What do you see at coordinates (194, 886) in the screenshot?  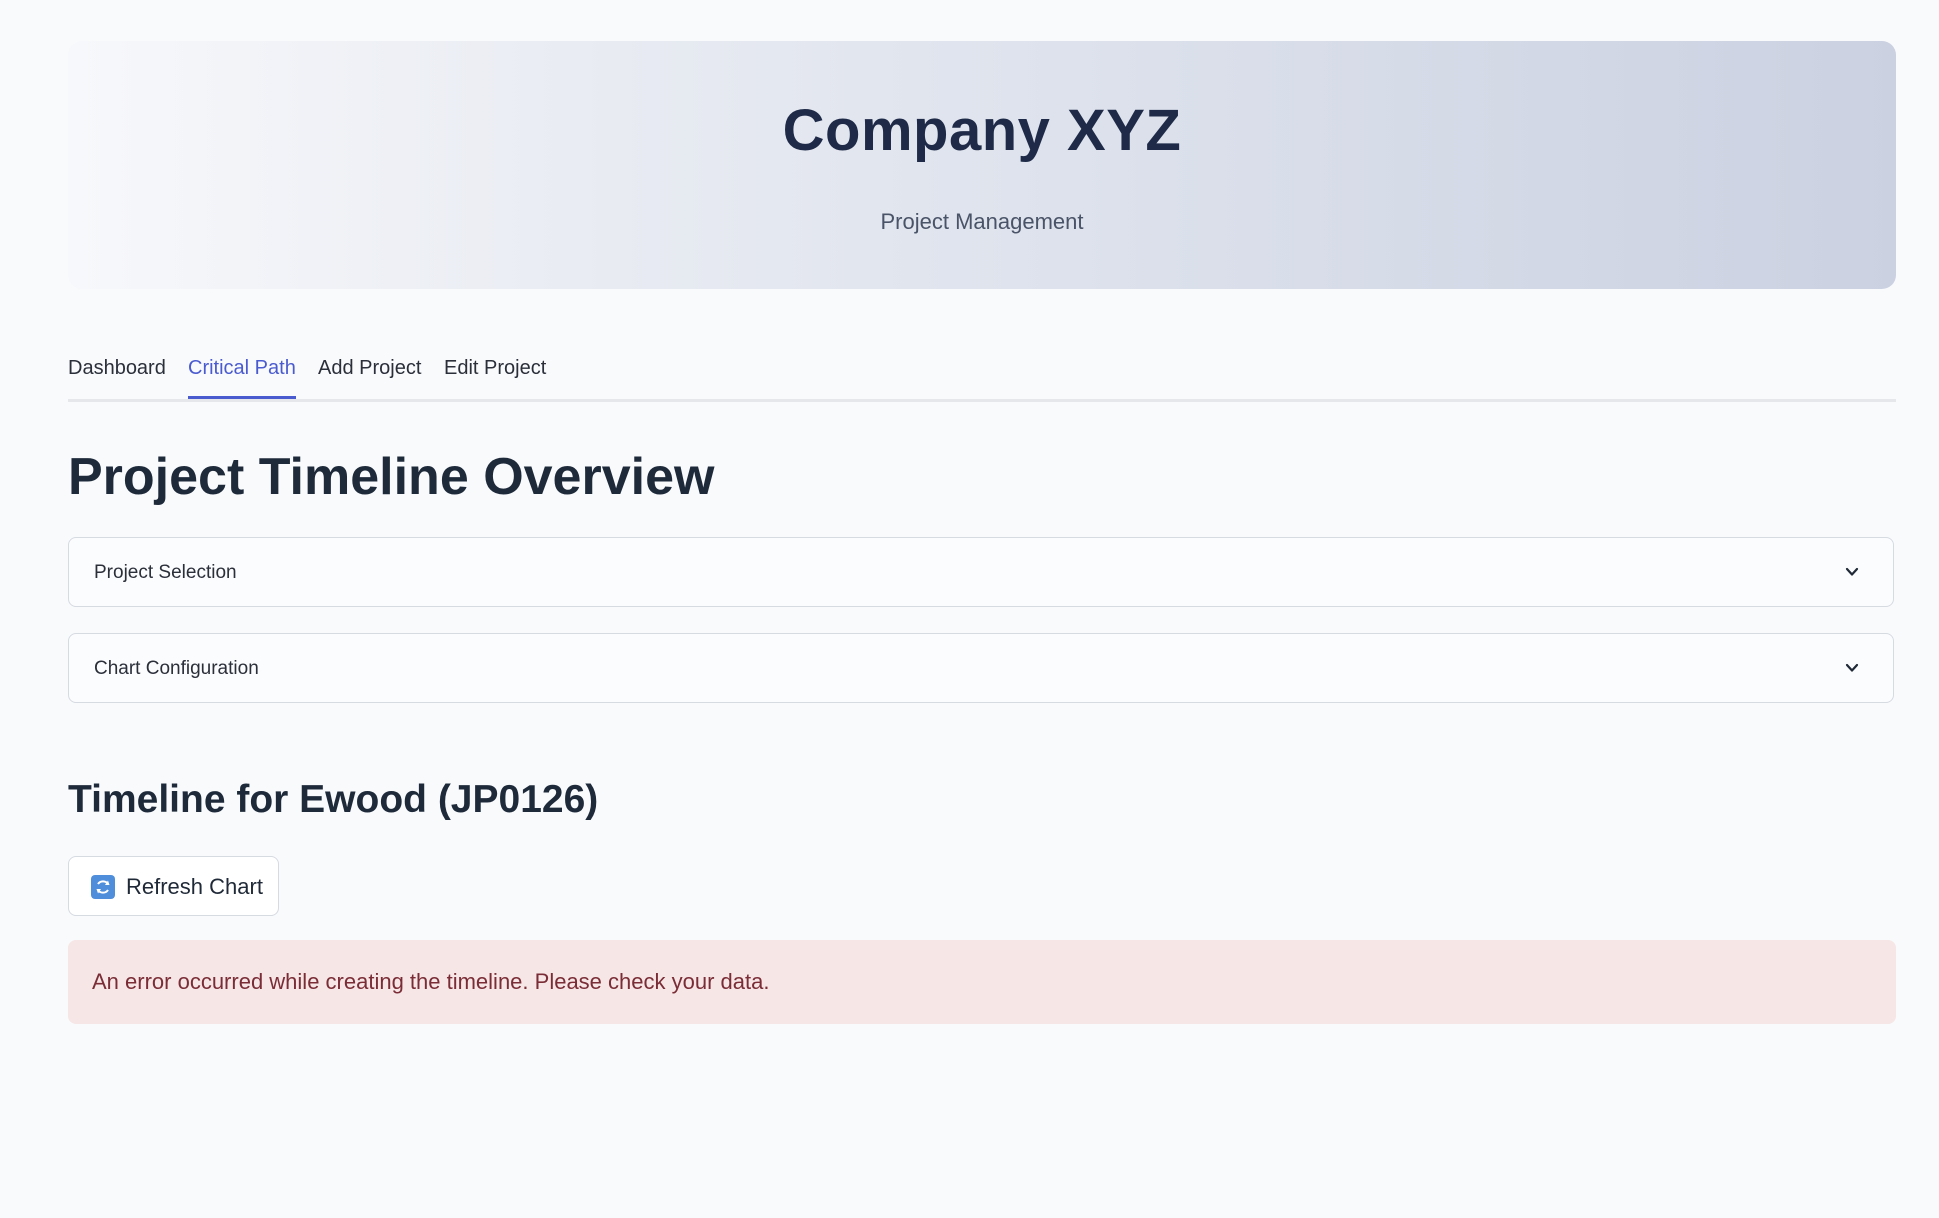 I see `refresh-chart-label: Refresh Chart` at bounding box center [194, 886].